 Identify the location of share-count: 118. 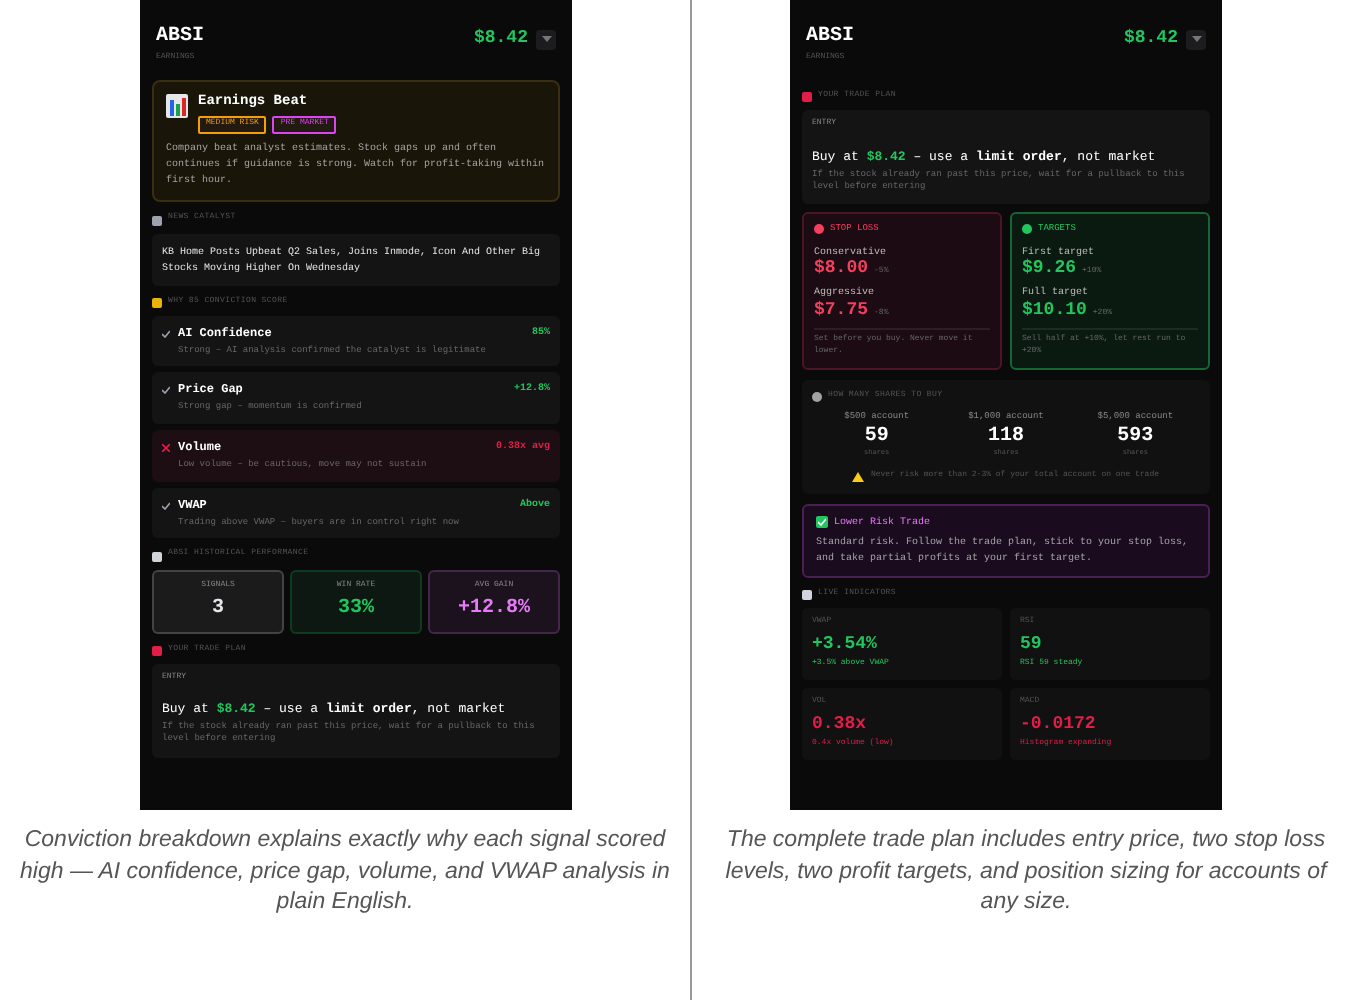
(1005, 436).